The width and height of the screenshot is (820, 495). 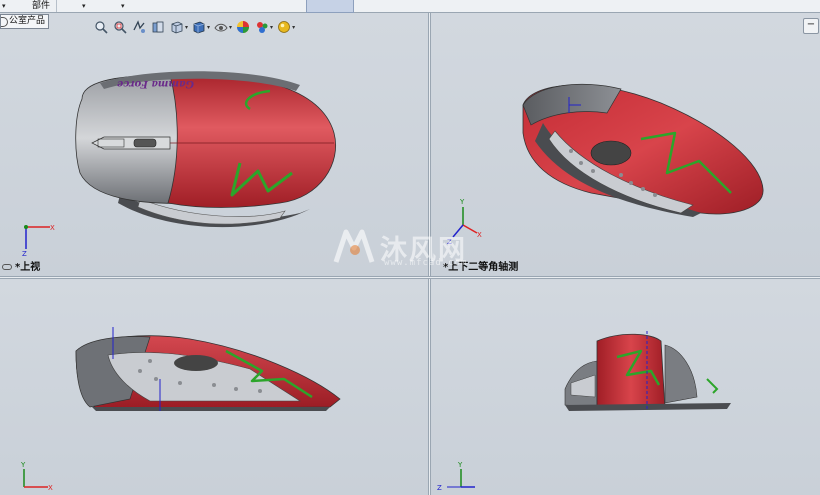 I want to click on viewport-restore-button: −, so click(x=811, y=26).